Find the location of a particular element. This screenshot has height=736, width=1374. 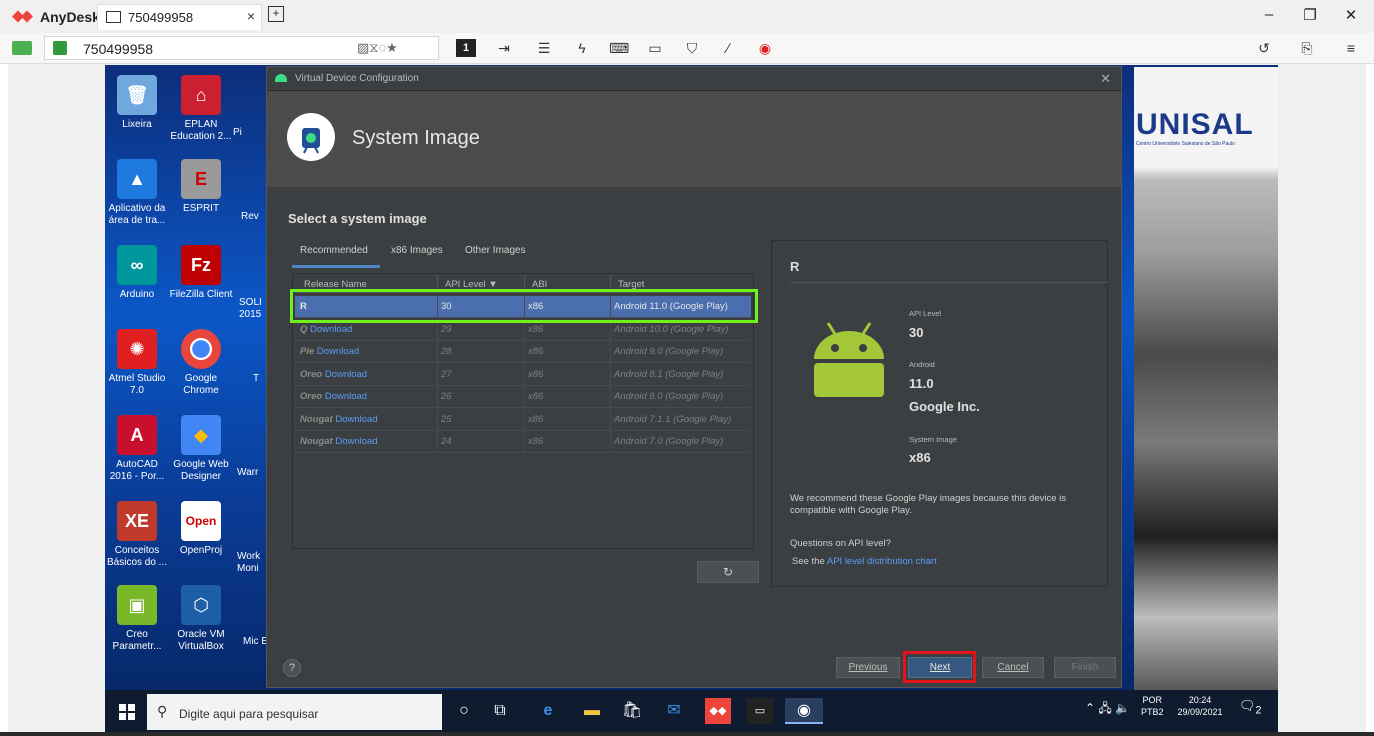

notification-icon: 🗨2 is located at coordinates (1250, 707).